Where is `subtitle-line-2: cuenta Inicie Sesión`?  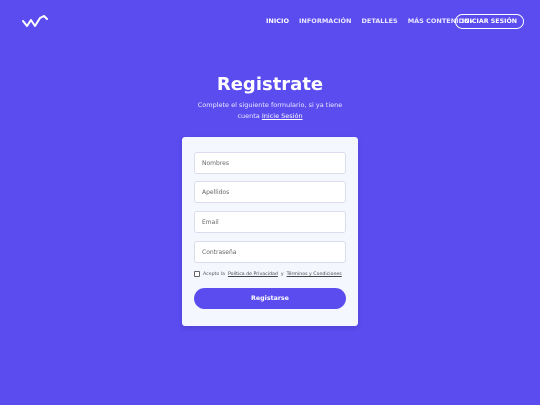 subtitle-line-2: cuenta Inicie Sesión is located at coordinates (270, 116).